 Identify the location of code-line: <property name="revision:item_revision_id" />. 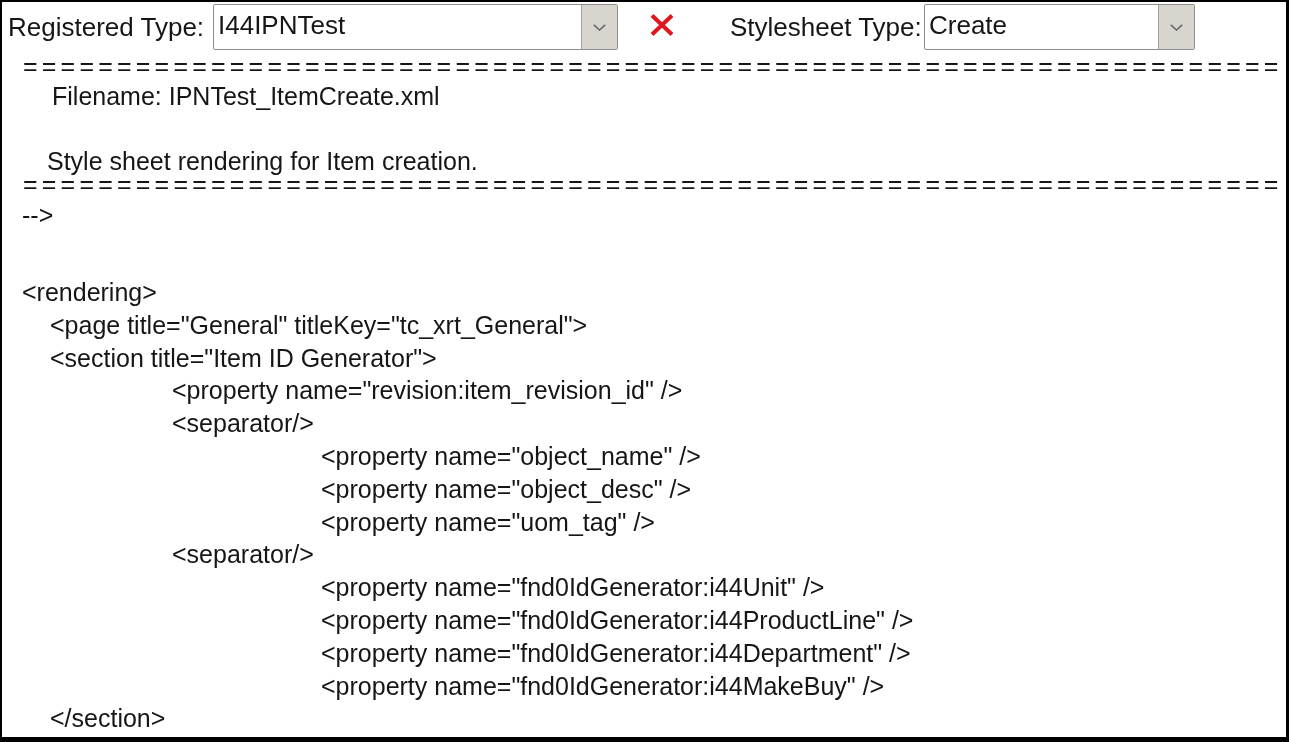
(427, 391).